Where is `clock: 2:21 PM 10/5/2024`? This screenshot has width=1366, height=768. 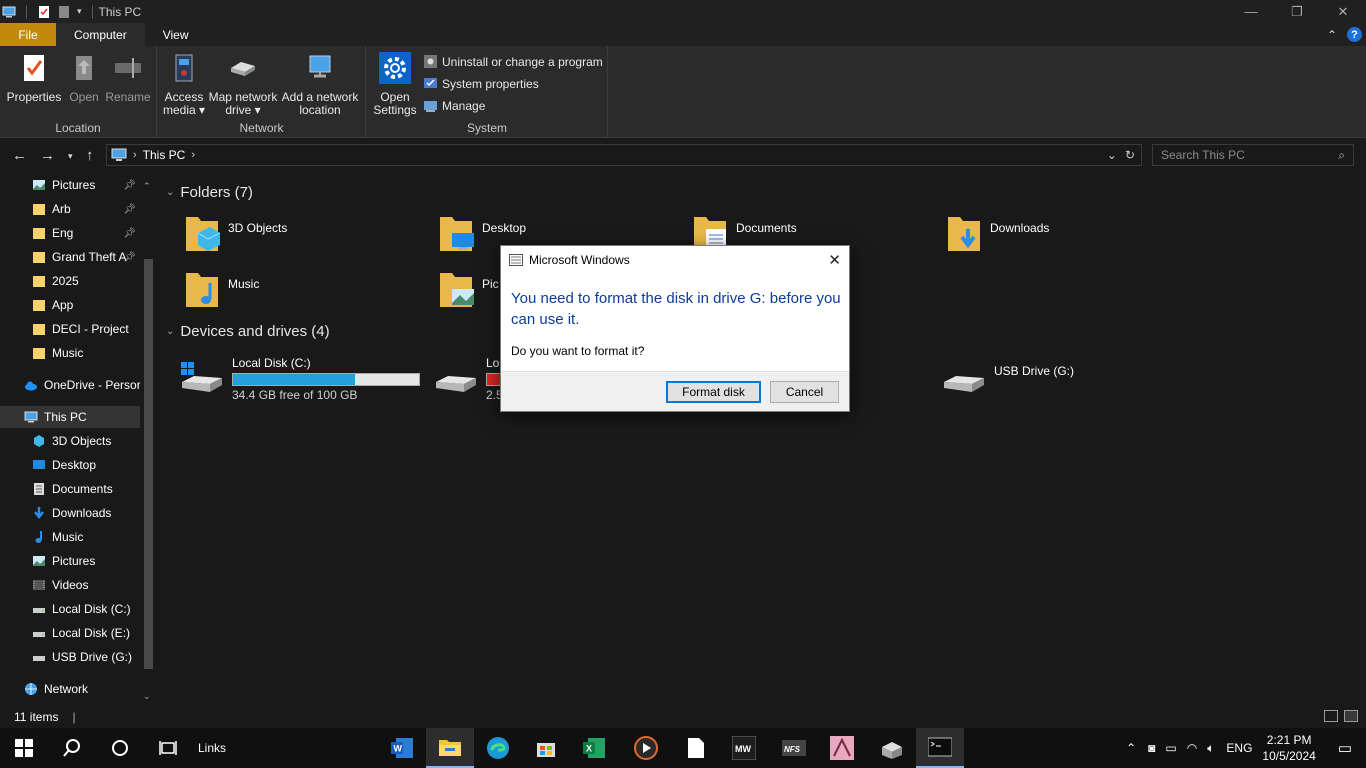
clock: 2:21 PM 10/5/2024 is located at coordinates (1288, 748).